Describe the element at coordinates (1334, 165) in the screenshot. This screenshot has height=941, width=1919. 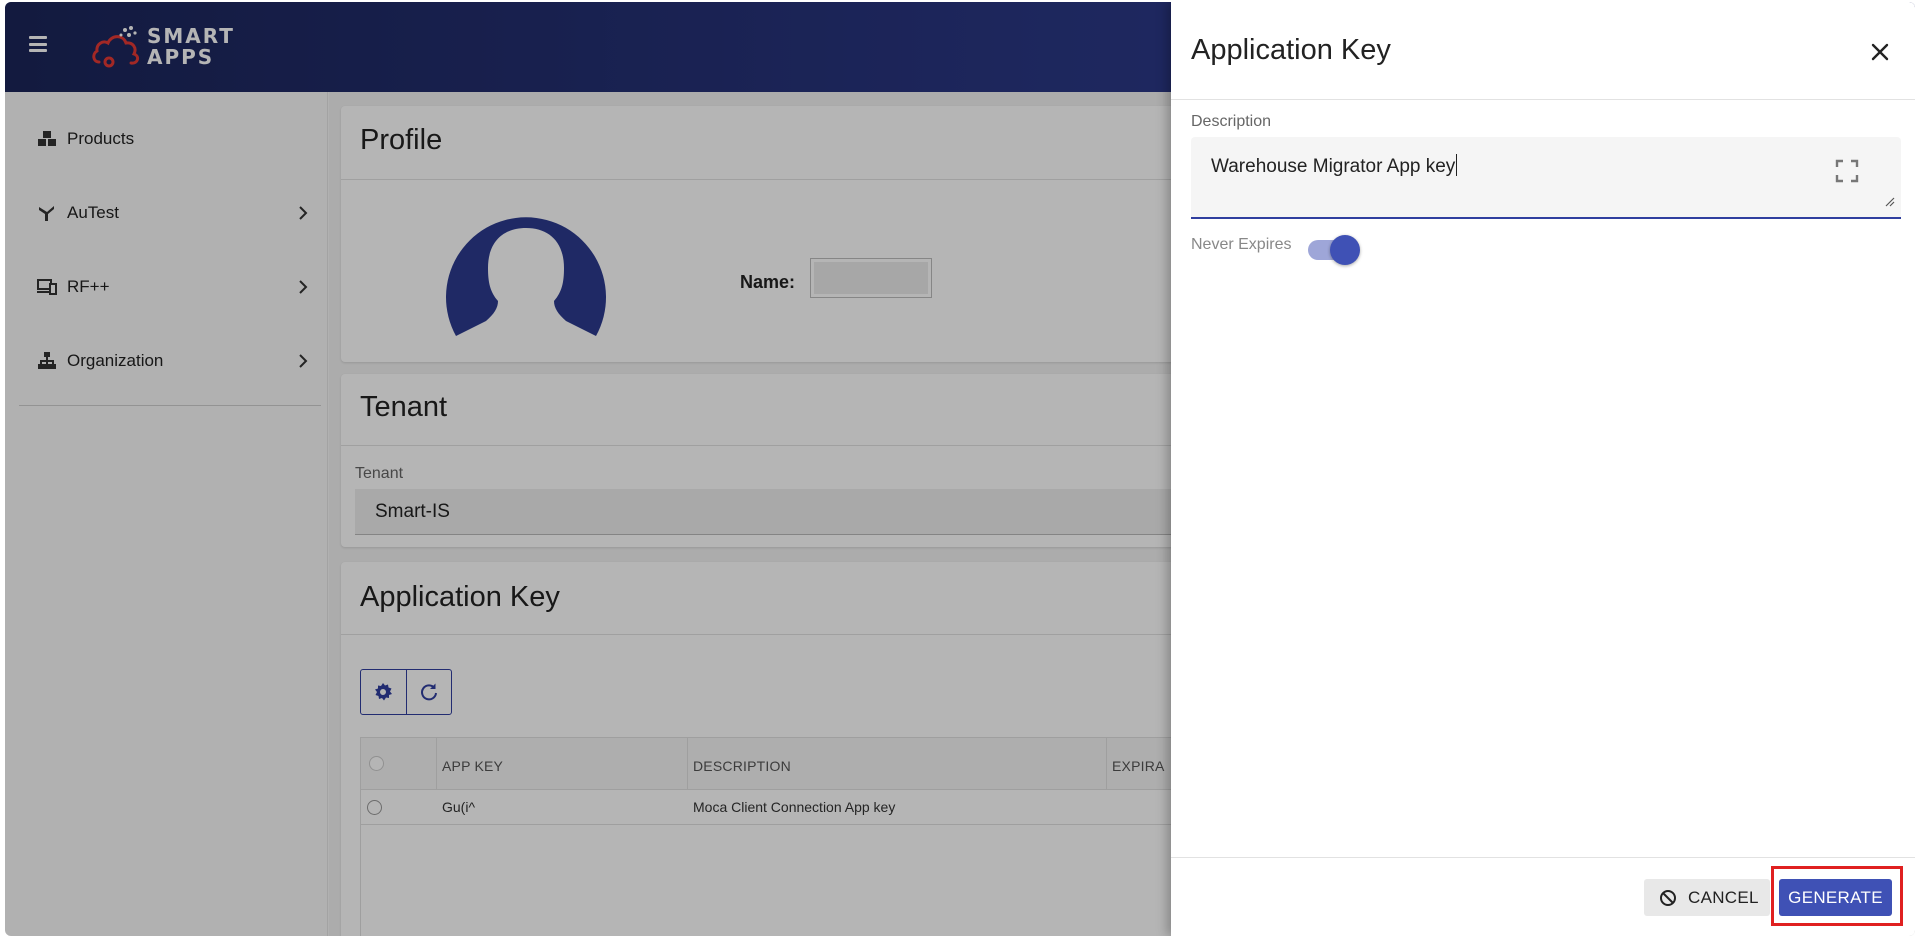
I see `description-value: Warehouse Migrator App key` at that location.